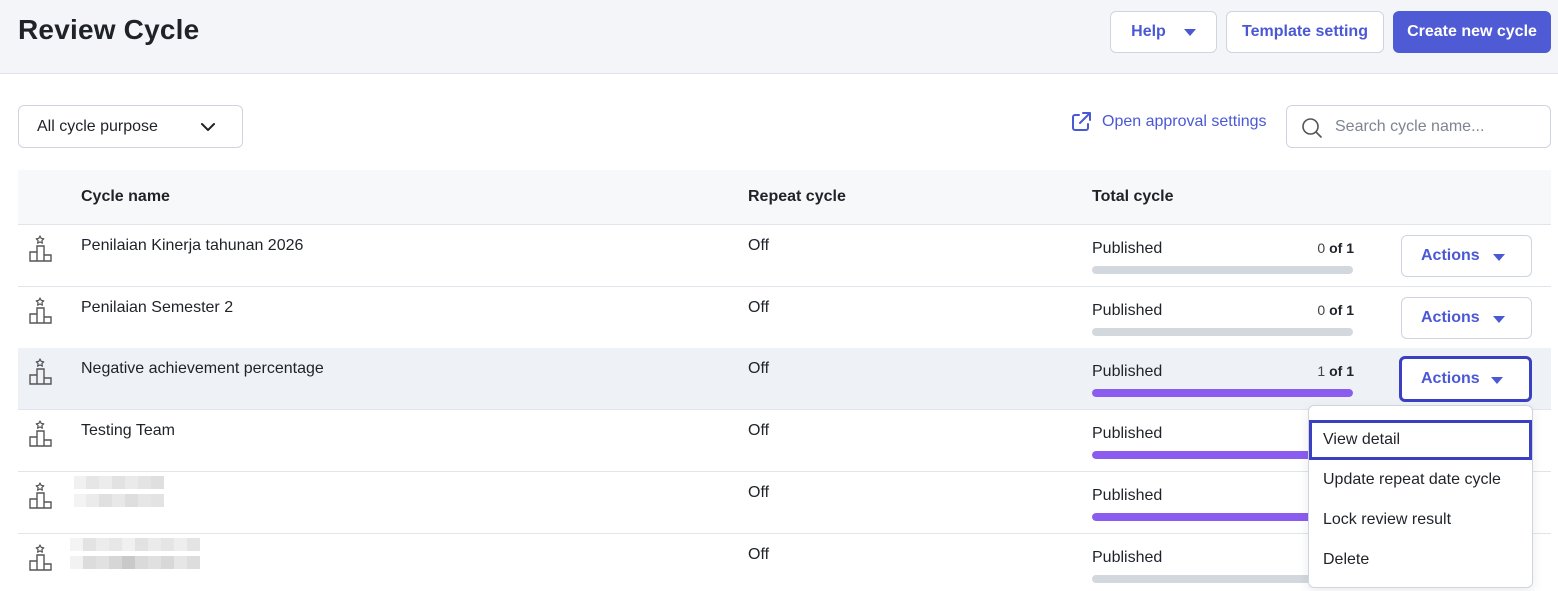  I want to click on cycle-purpose-value: All cycle purpose, so click(97, 126).